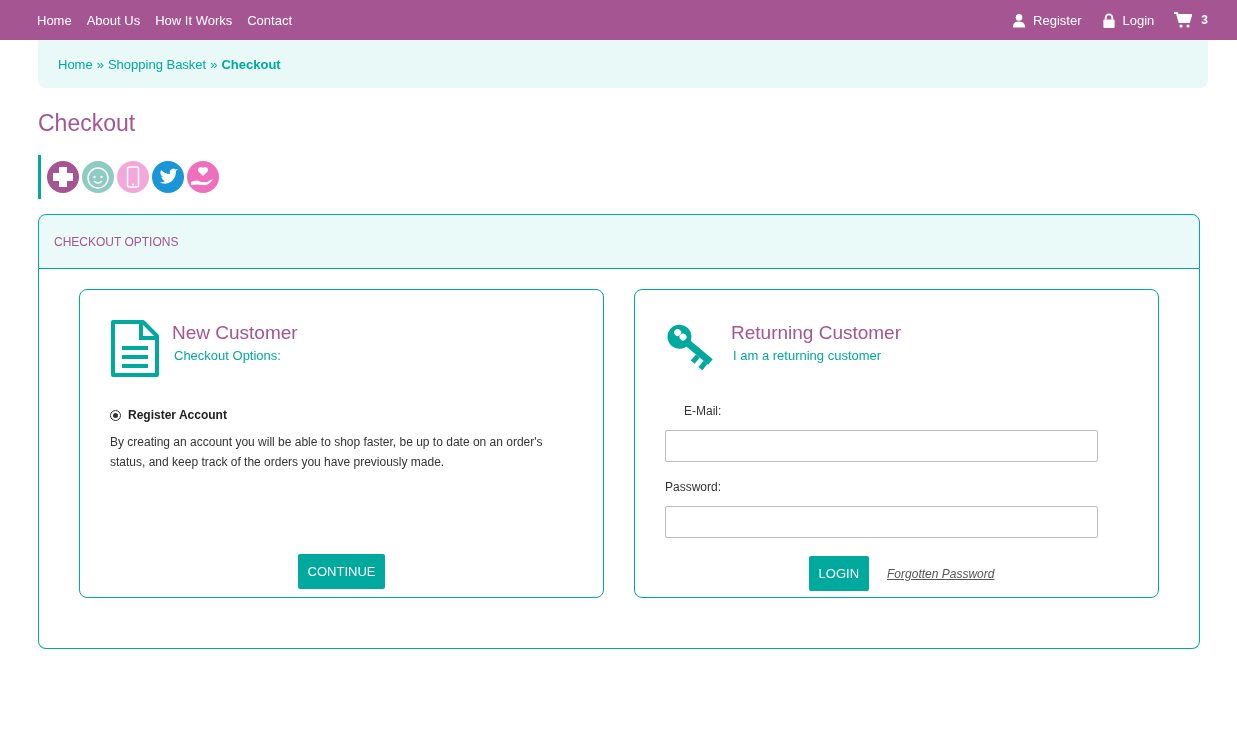 This screenshot has height=752, width=1237. Describe the element at coordinates (177, 415) in the screenshot. I see `radio-label: Register Account` at that location.